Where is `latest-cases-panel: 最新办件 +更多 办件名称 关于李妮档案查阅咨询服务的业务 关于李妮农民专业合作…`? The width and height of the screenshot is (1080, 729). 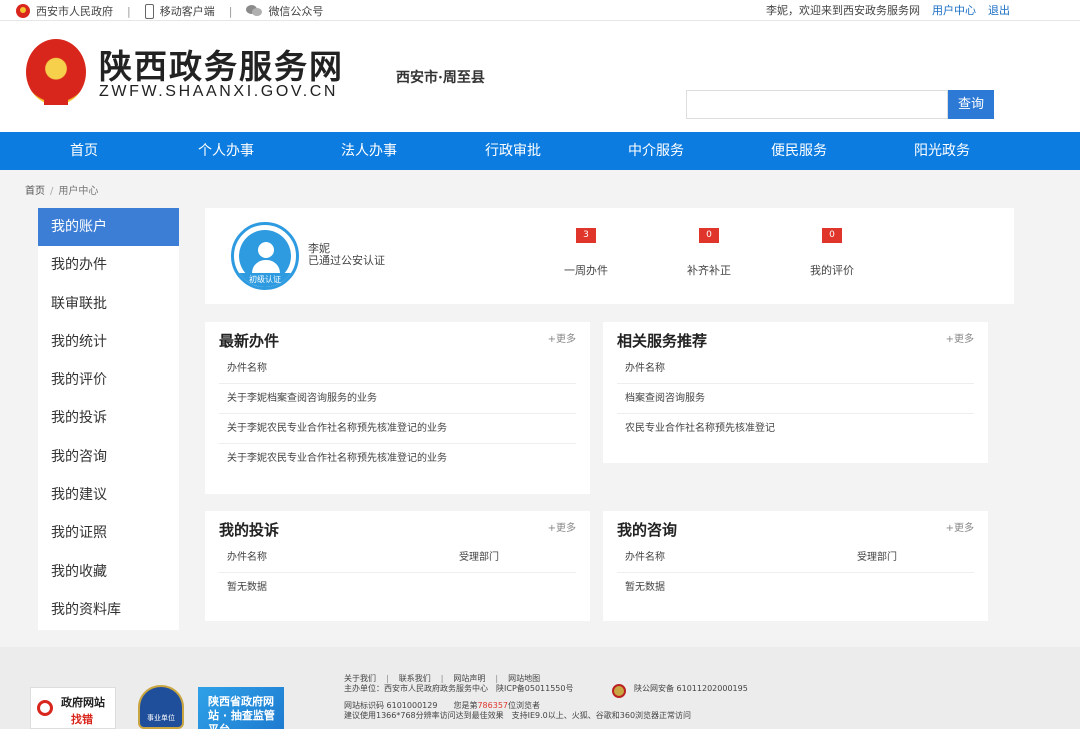
latest-cases-panel: 最新办件 +更多 办件名称 关于李妮档案查阅咨询服务的业务 关于李妮农民专业合作… is located at coordinates (397, 408).